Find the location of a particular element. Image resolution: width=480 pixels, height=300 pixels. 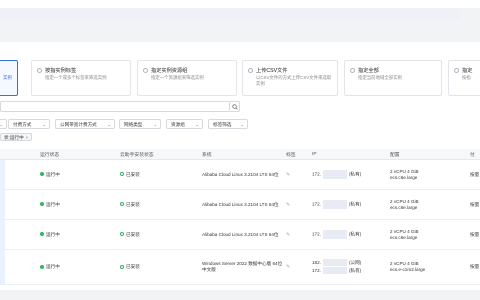

top-bar is located at coordinates (240, 4).